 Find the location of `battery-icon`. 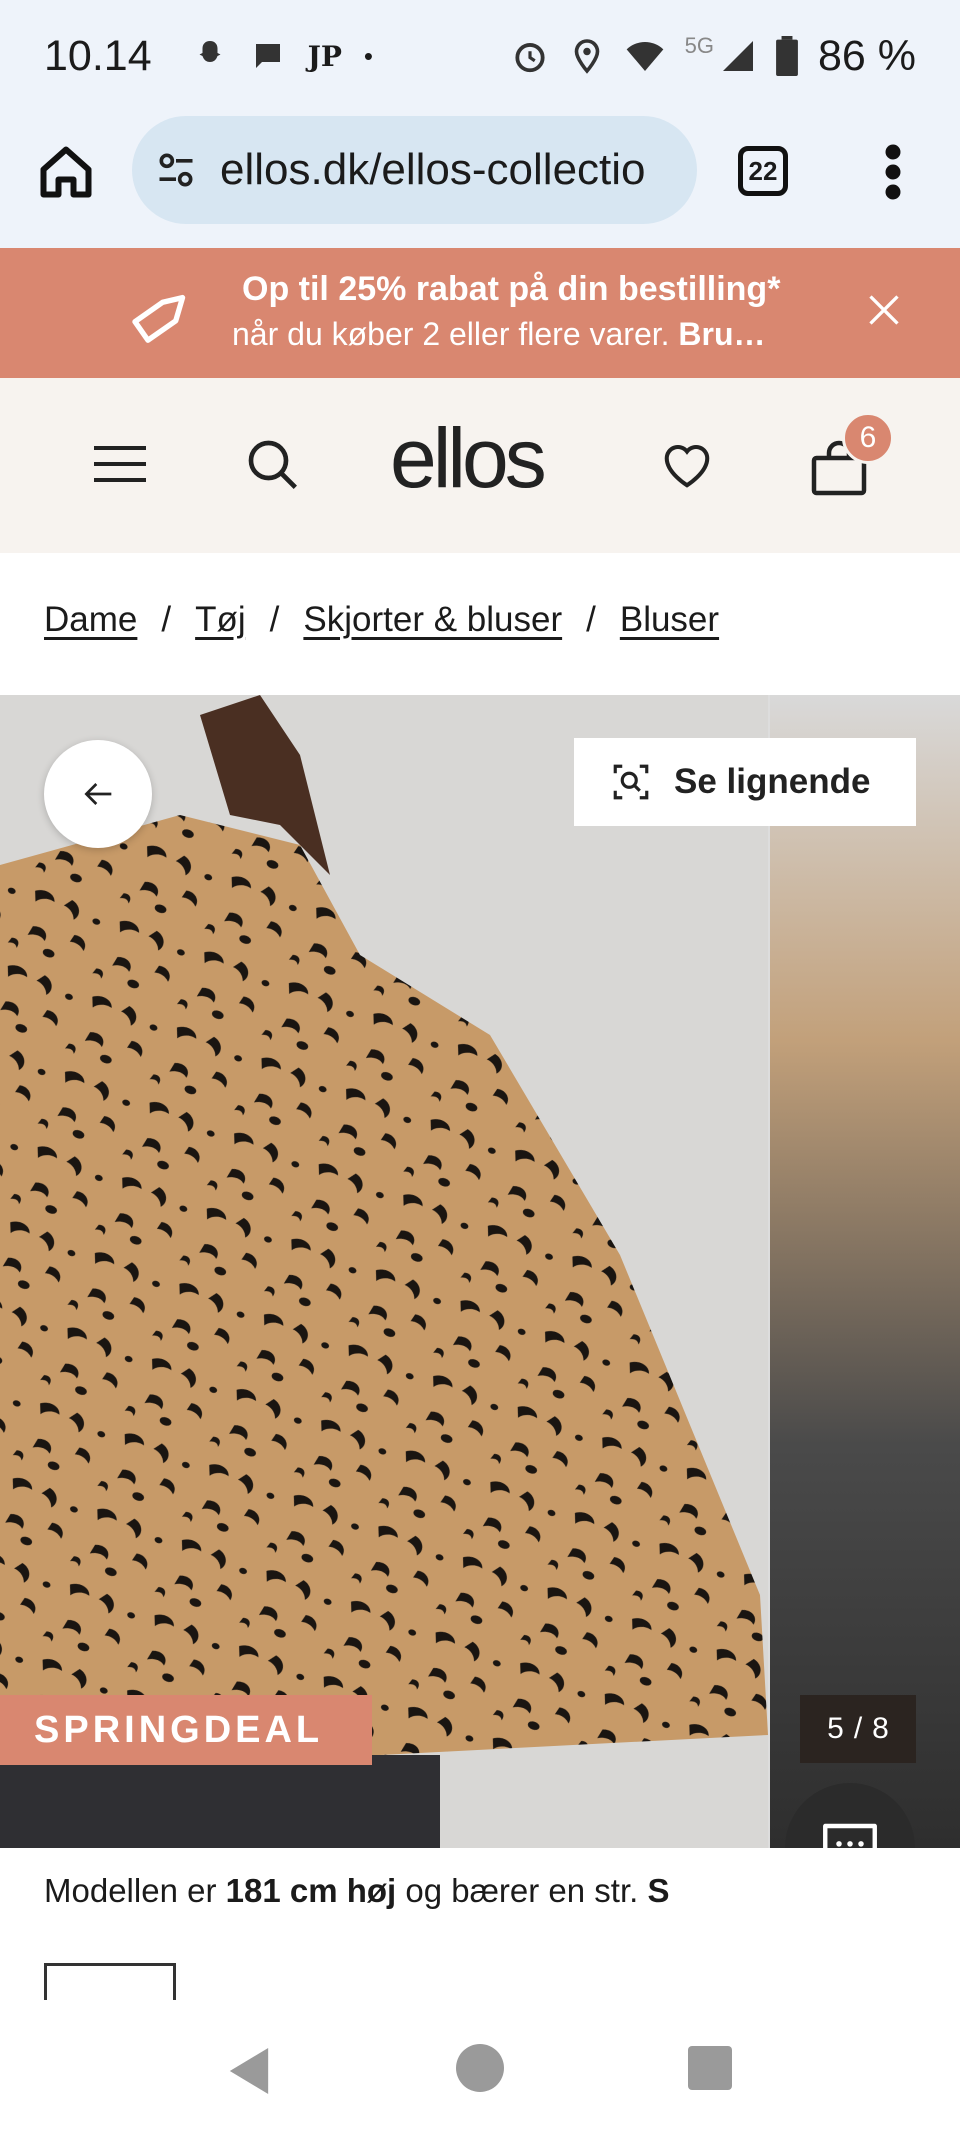

battery-icon is located at coordinates (787, 56).